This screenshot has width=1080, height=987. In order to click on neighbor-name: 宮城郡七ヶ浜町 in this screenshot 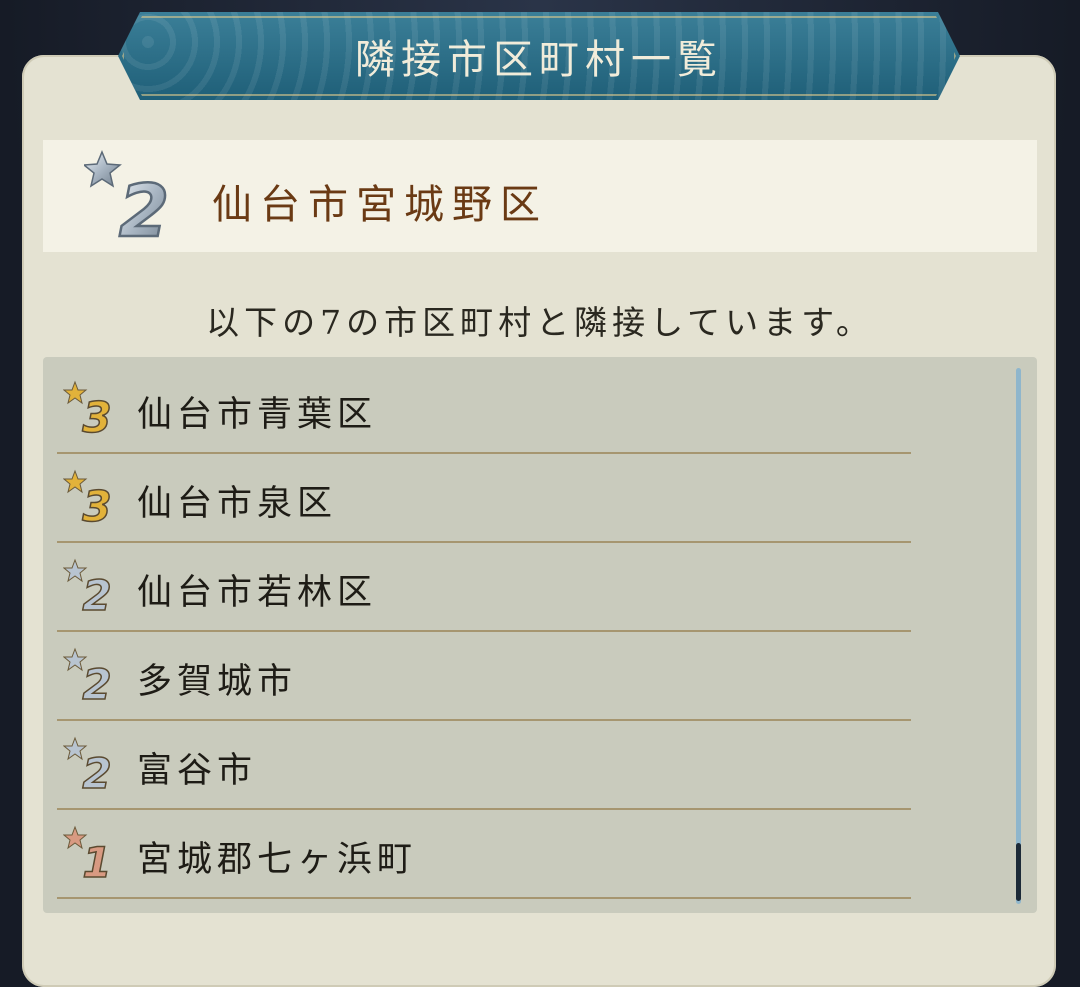, I will do `click(277, 860)`.